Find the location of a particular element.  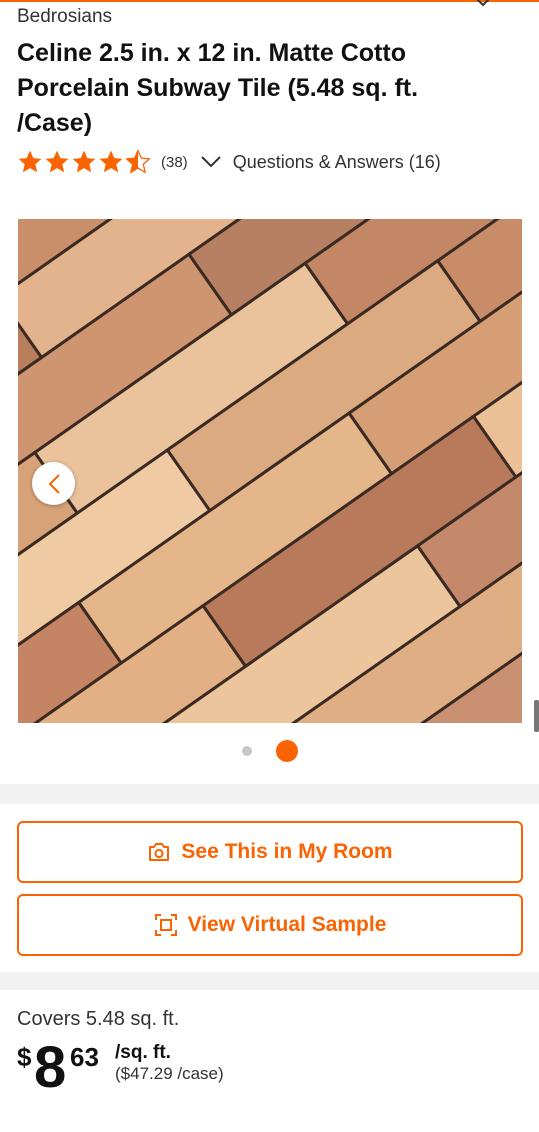

price-unit: /sq. ft. is located at coordinates (143, 1052).